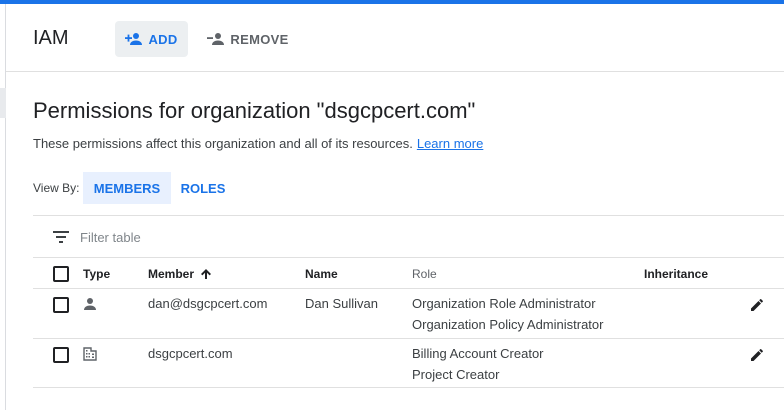  I want to click on column-header-inheritance: Inheritance, so click(676, 274).